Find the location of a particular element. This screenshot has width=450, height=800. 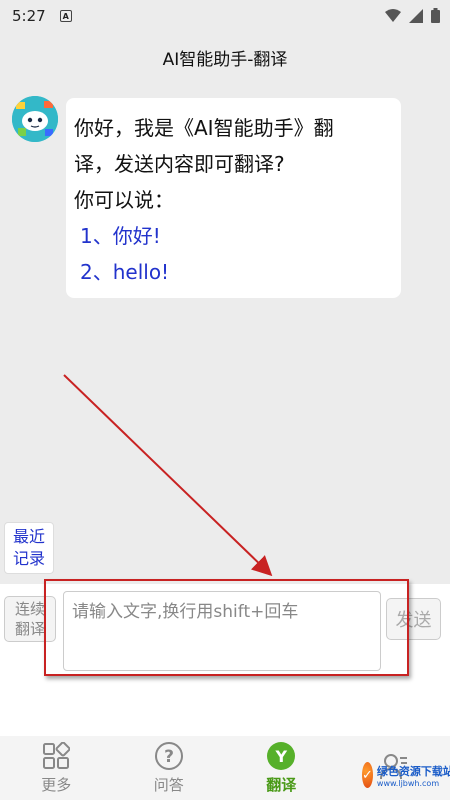

nav-item-more: 更多 is located at coordinates (56, 768).